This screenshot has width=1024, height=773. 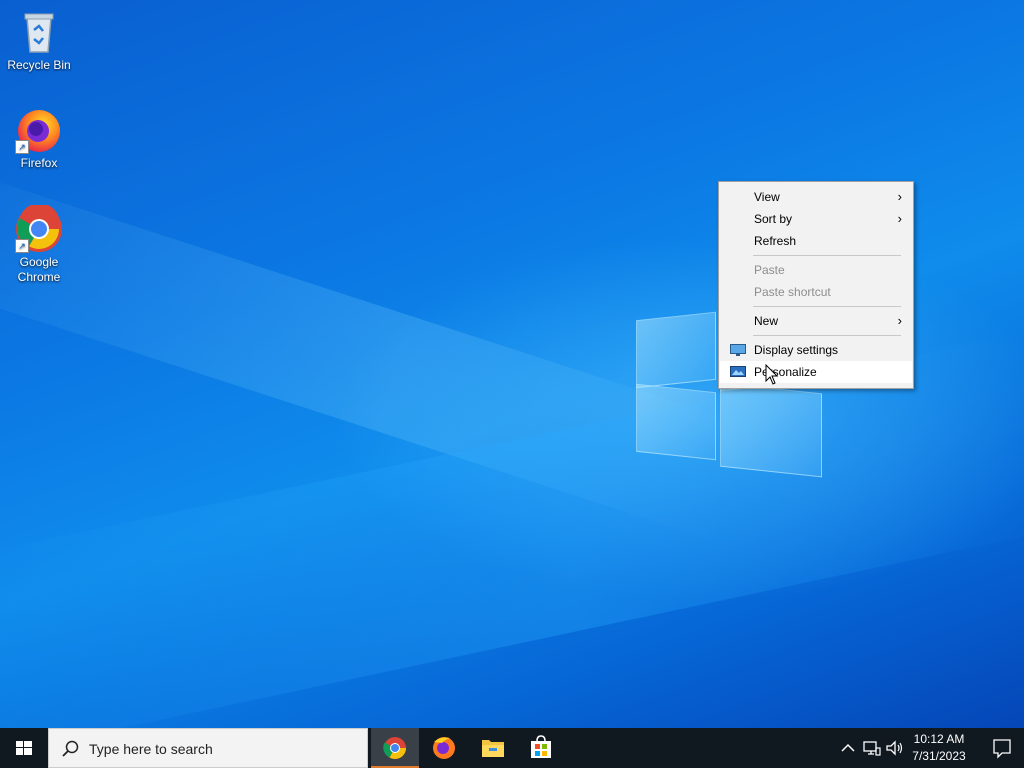 I want to click on firefox-icon: ↗, so click(x=39, y=130).